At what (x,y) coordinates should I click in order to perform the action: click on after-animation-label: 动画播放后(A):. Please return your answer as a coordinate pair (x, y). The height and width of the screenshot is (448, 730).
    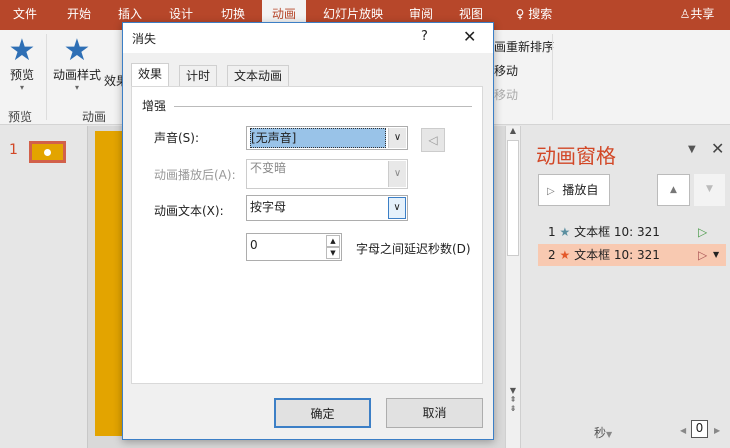
    Looking at the image, I should click on (195, 175).